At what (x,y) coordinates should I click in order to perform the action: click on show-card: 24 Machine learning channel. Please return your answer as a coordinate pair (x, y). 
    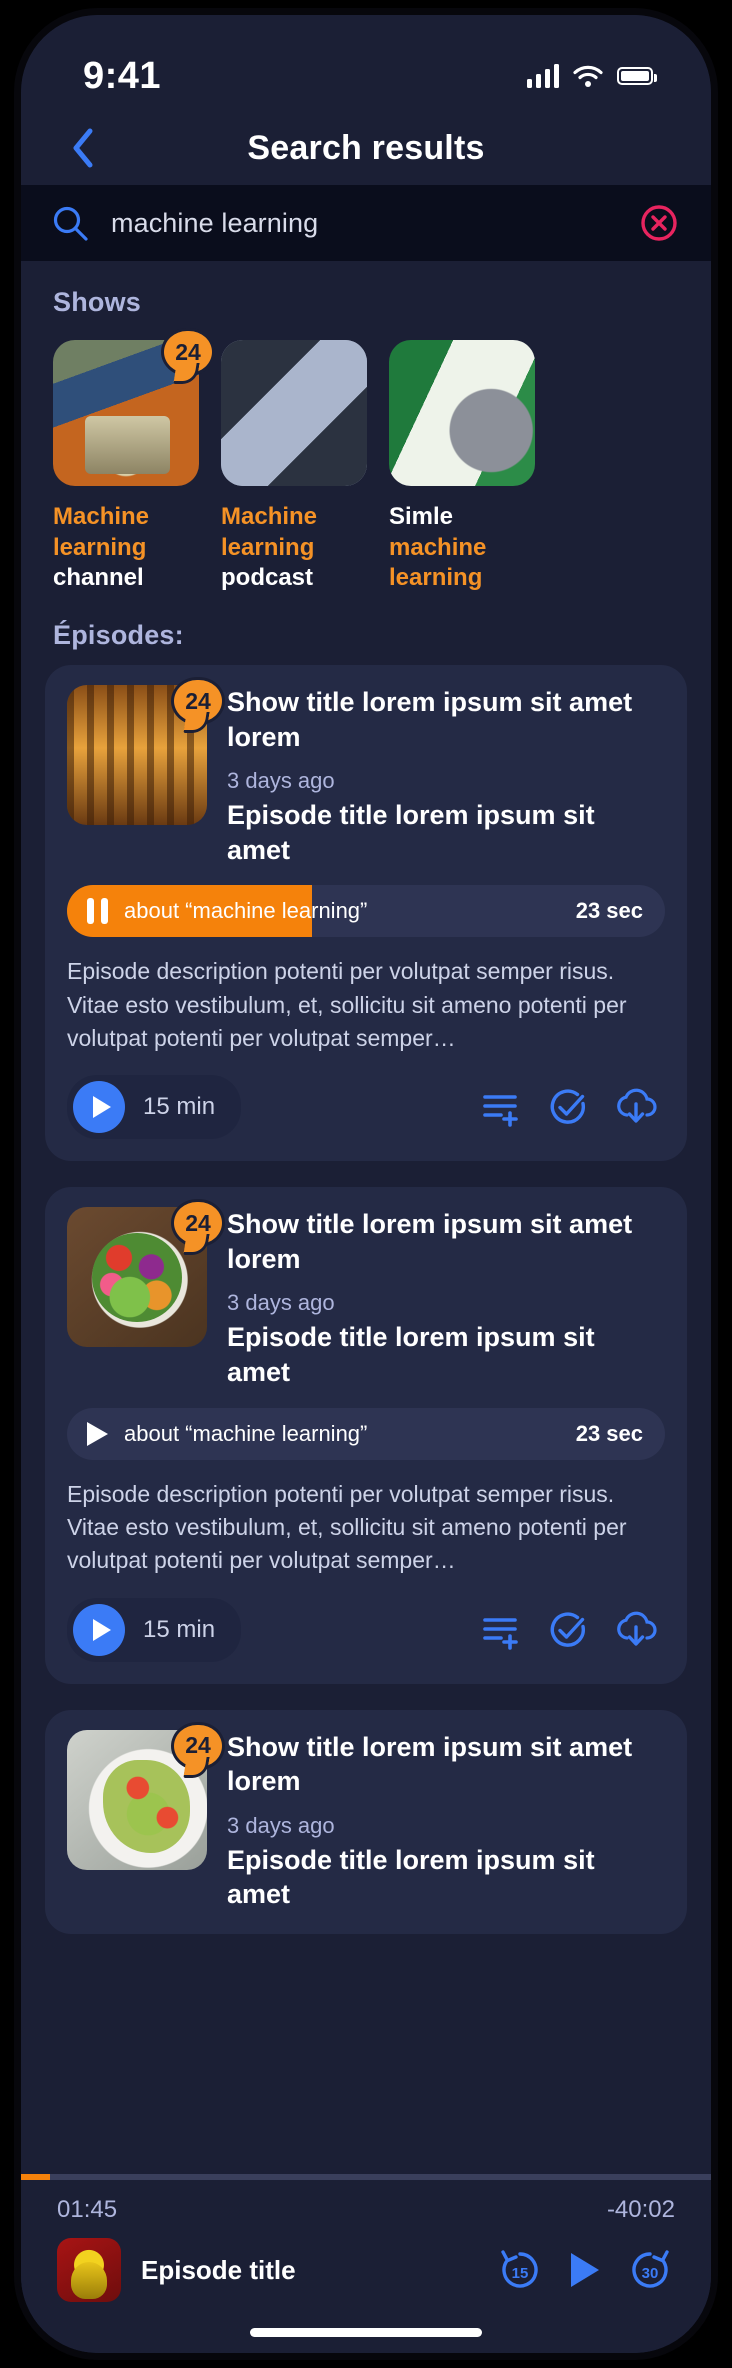
    Looking at the image, I should click on (134, 461).